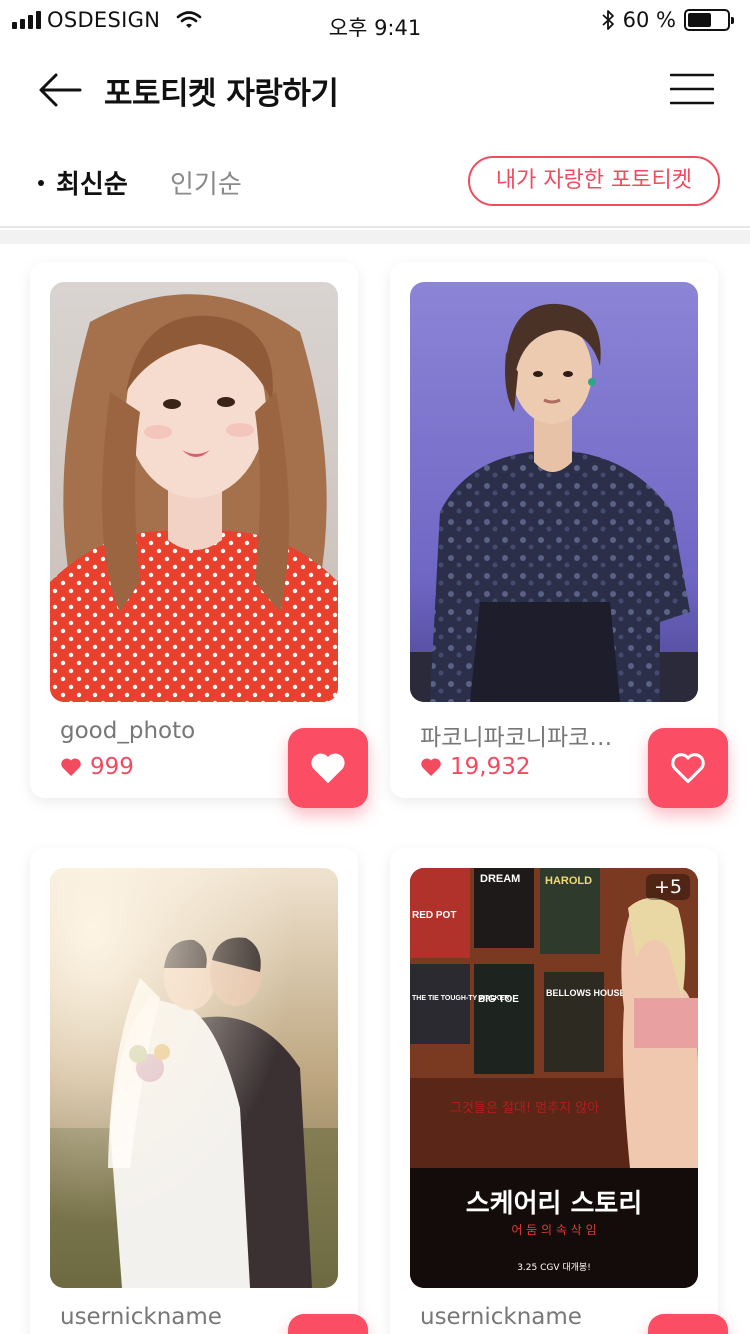  I want to click on poster-title: 스케어리 스토리, so click(554, 1204).